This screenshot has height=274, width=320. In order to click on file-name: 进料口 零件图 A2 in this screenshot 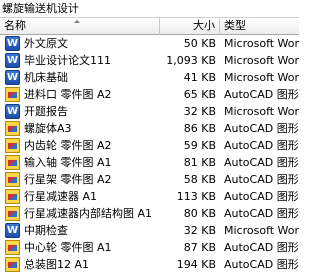, I will do `click(68, 94)`.